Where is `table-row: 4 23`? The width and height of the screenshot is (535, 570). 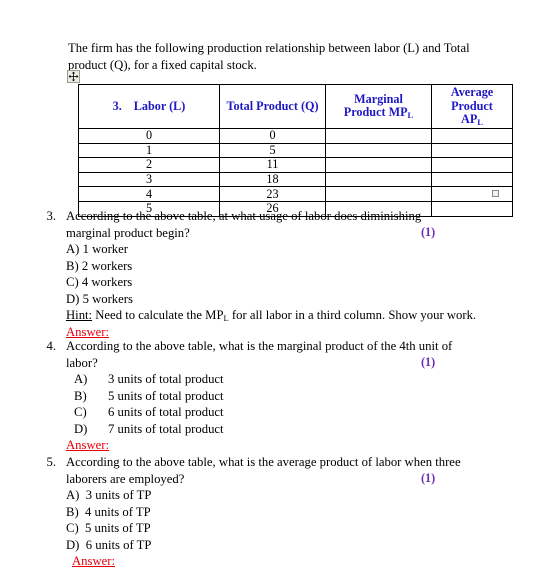 table-row: 4 23 is located at coordinates (295, 194).